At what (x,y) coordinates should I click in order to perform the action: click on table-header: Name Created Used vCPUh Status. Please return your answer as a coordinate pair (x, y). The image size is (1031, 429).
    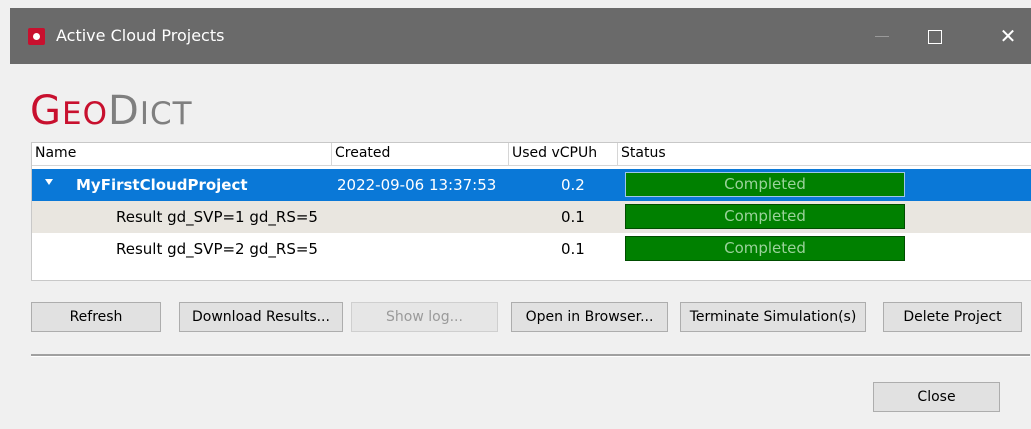
    Looking at the image, I should click on (531, 154).